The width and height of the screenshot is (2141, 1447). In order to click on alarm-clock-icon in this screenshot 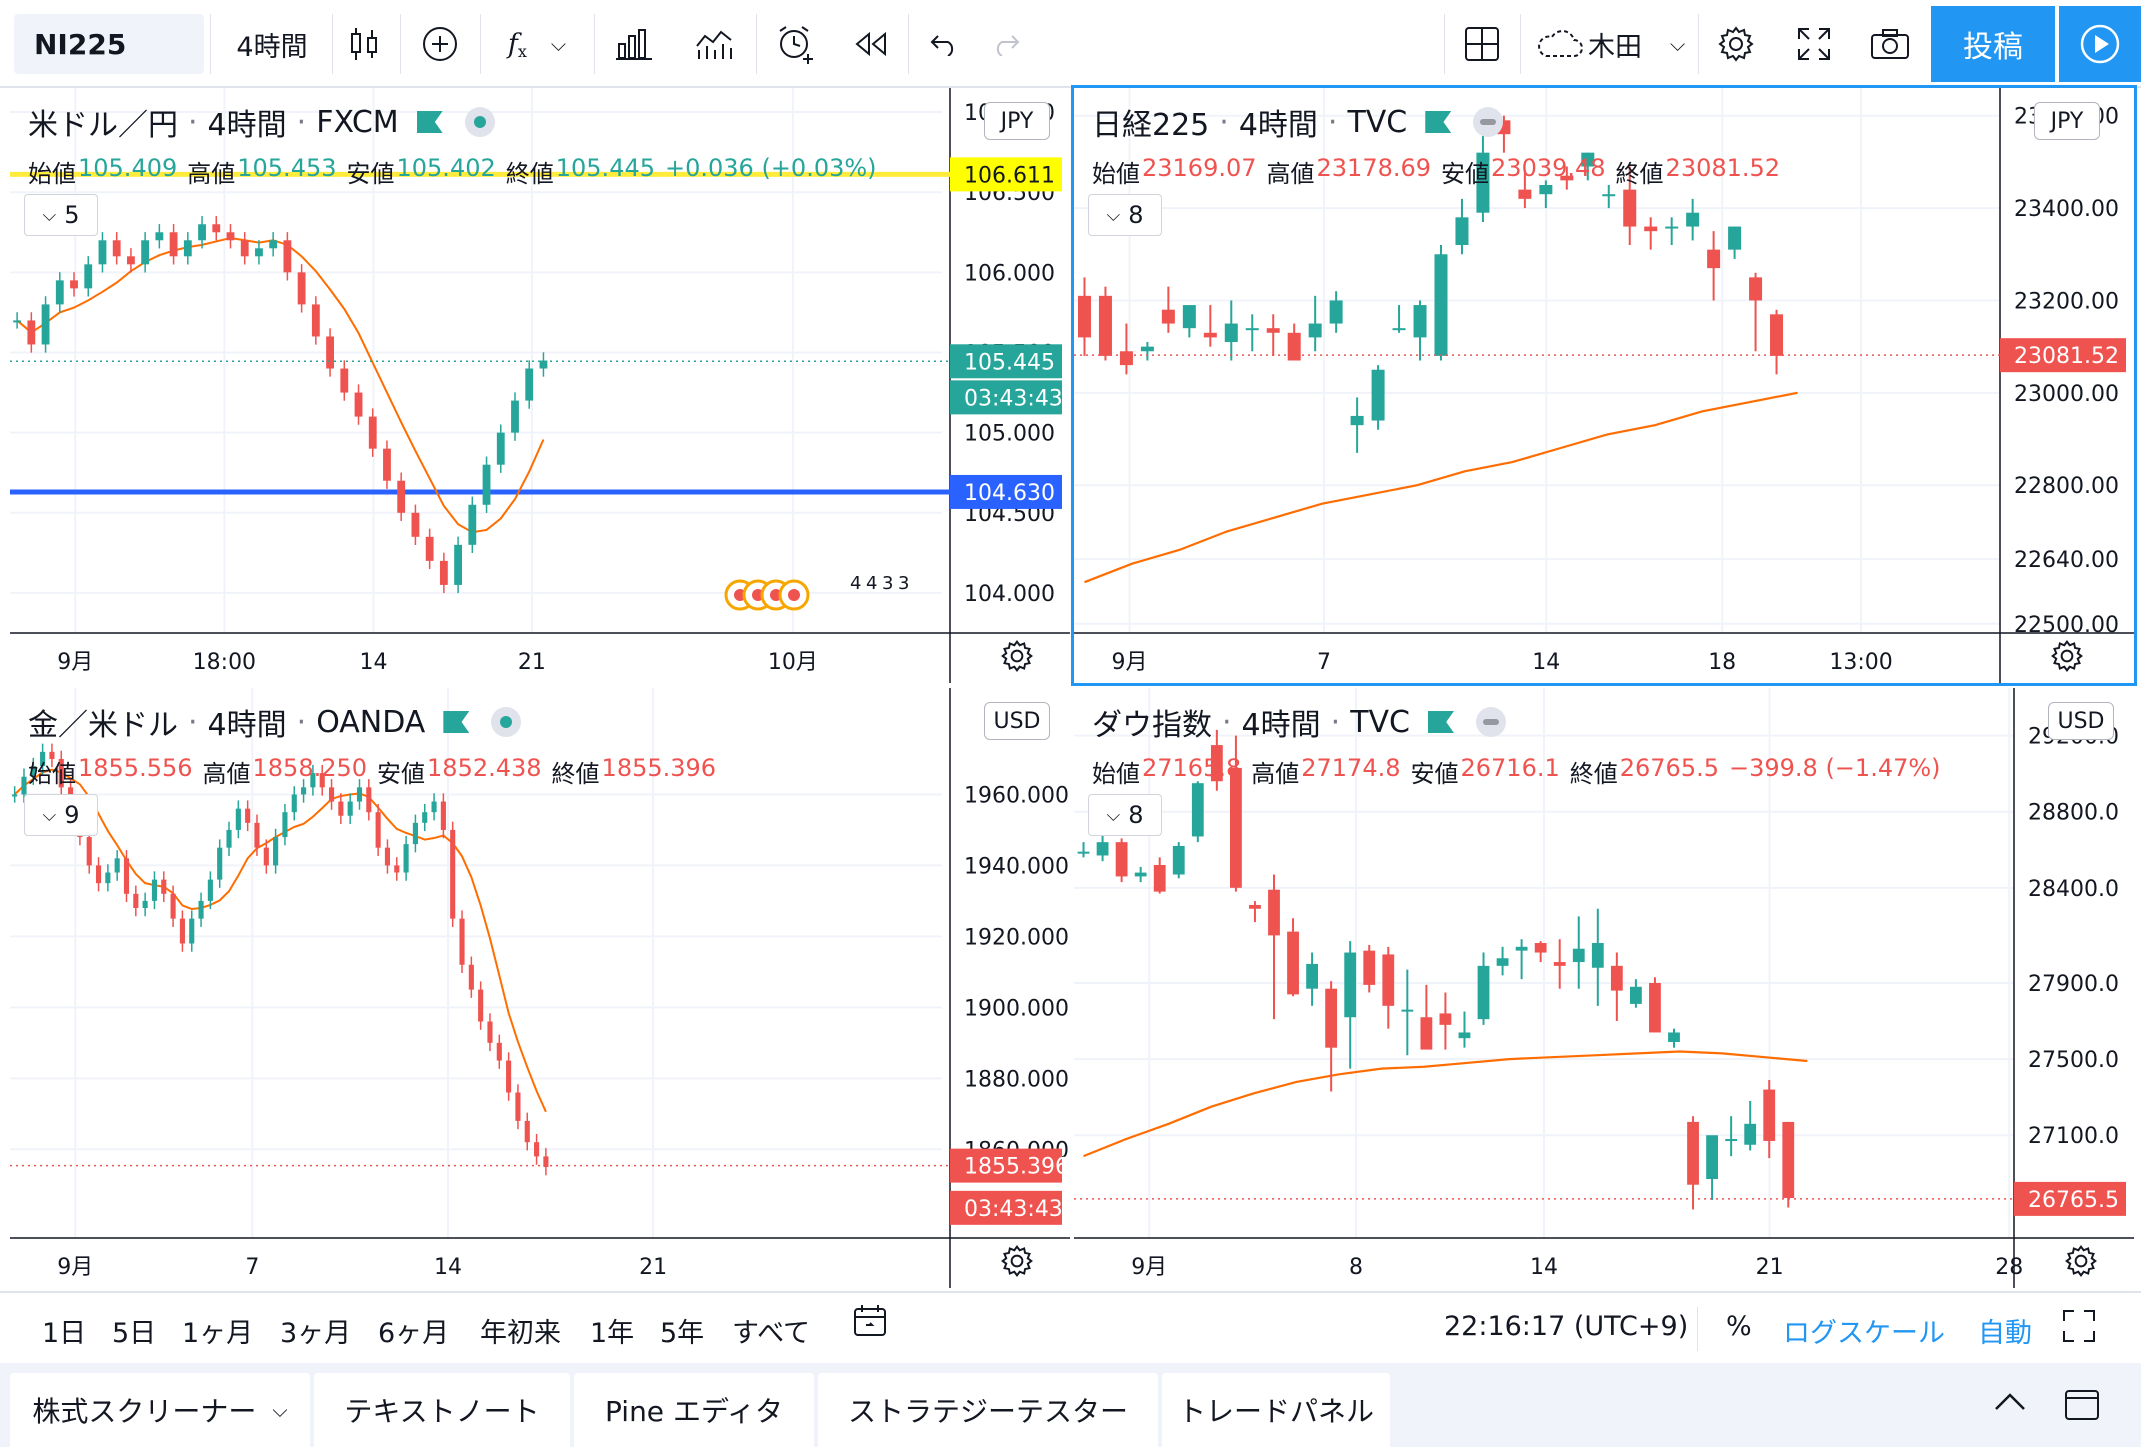, I will do `click(796, 45)`.